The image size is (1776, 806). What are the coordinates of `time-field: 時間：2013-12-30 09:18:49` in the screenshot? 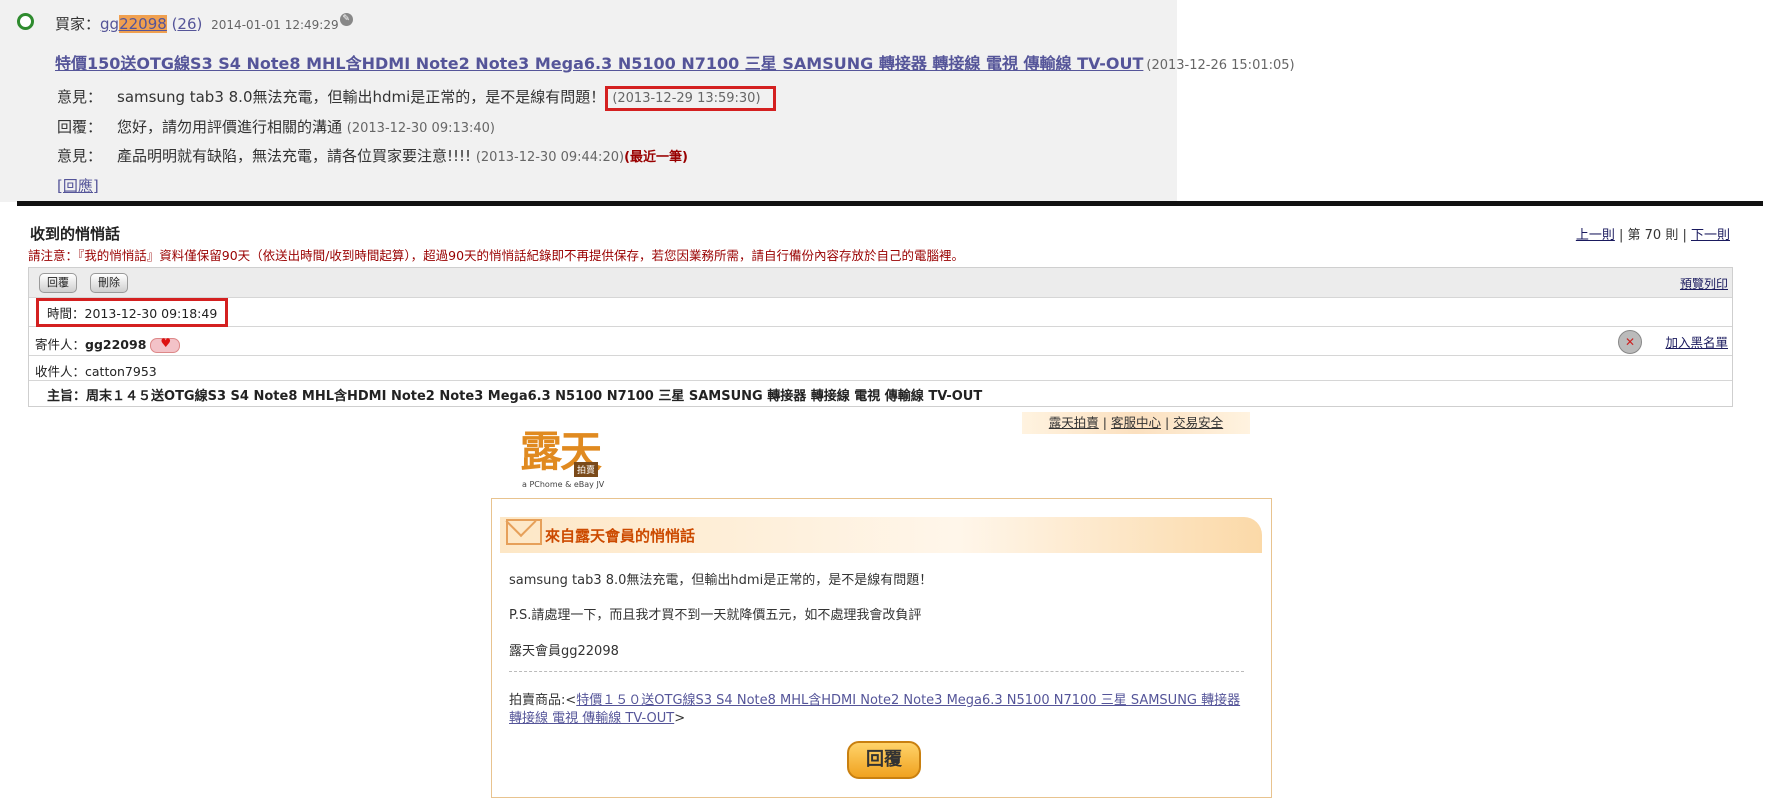 It's located at (132, 312).